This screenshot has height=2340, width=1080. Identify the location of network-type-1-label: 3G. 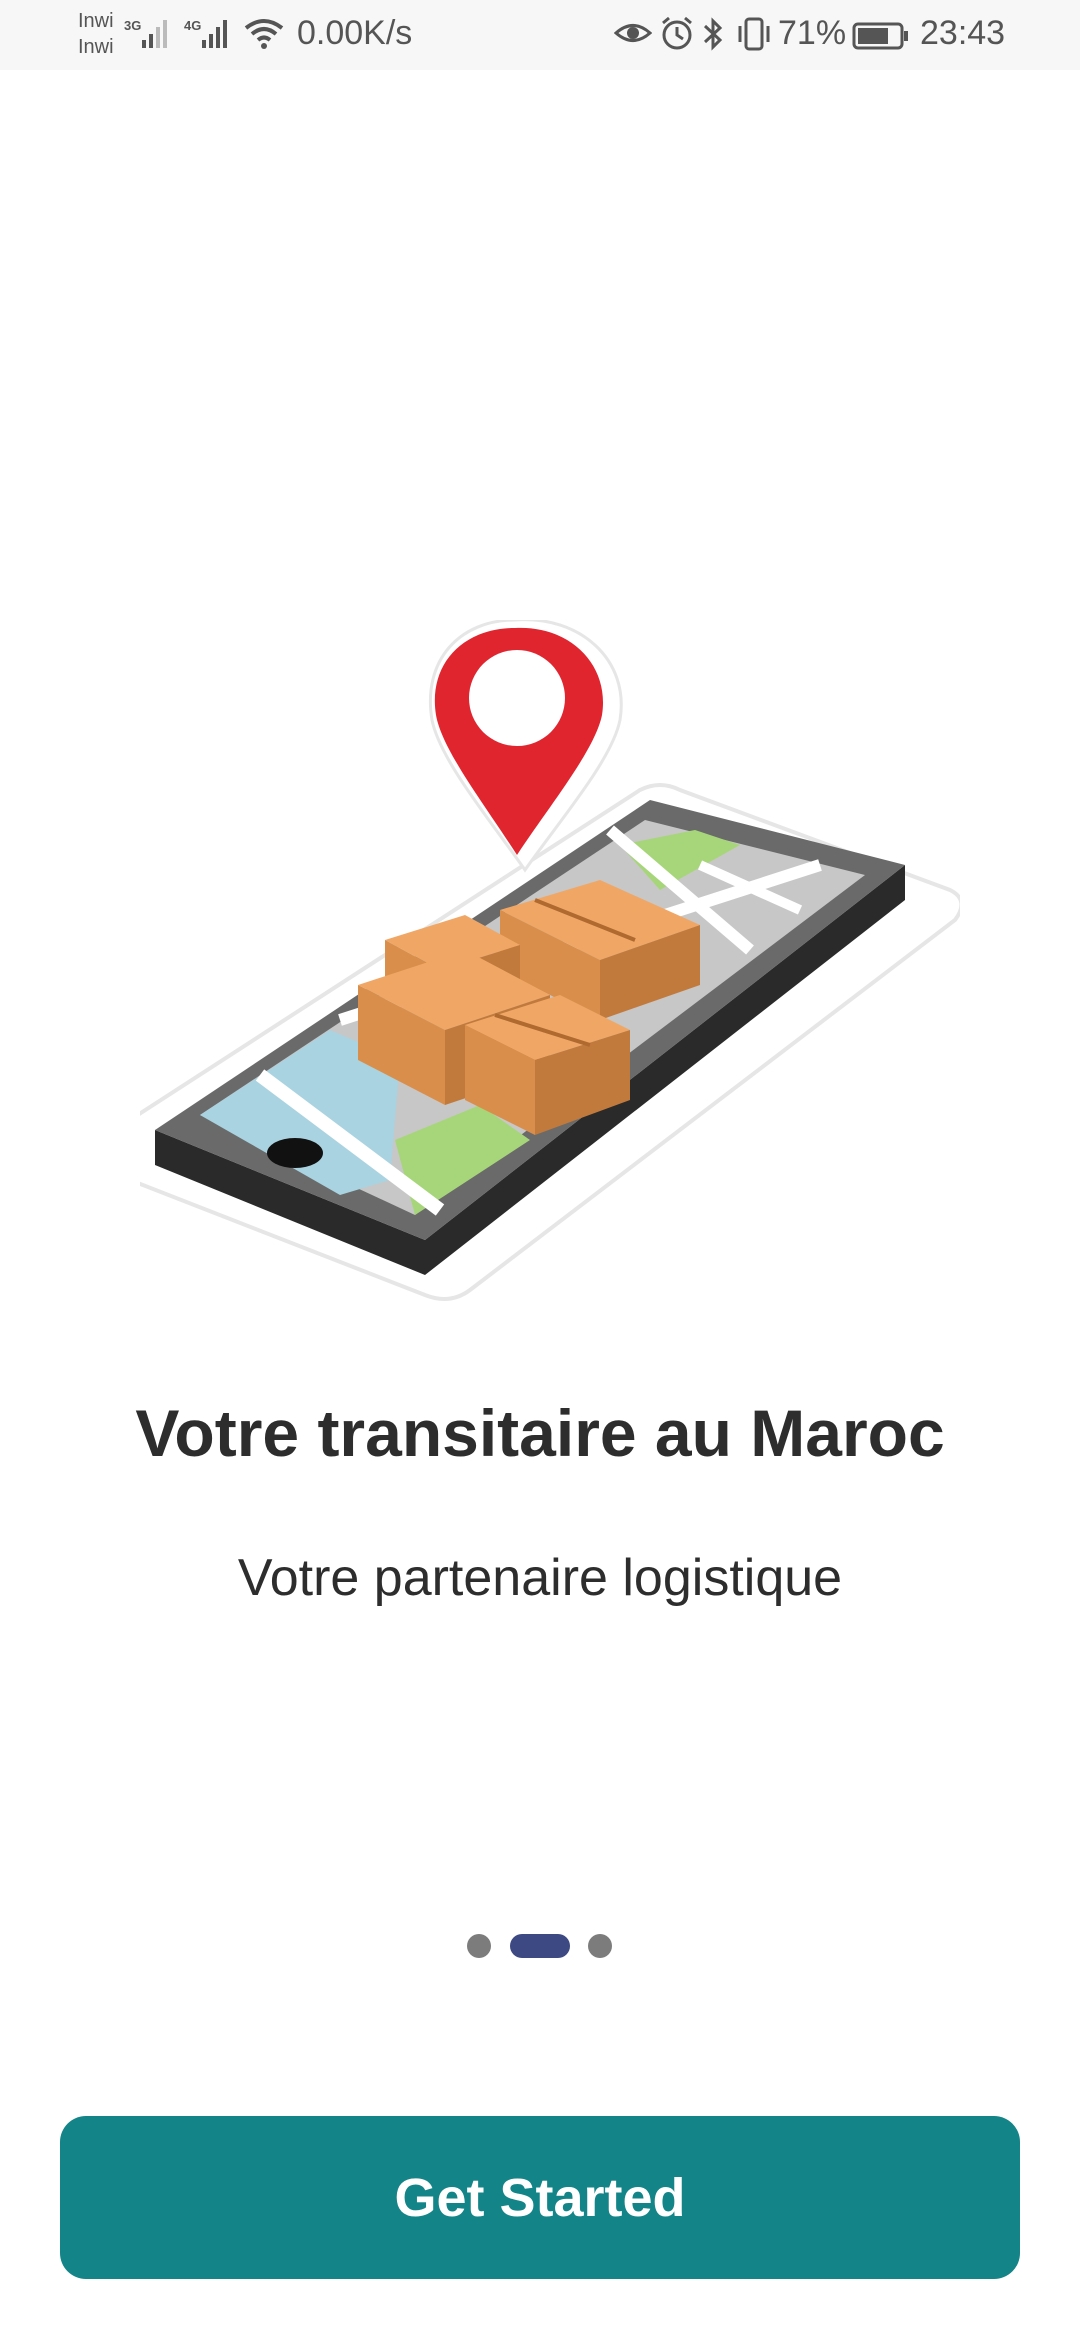
(133, 25).